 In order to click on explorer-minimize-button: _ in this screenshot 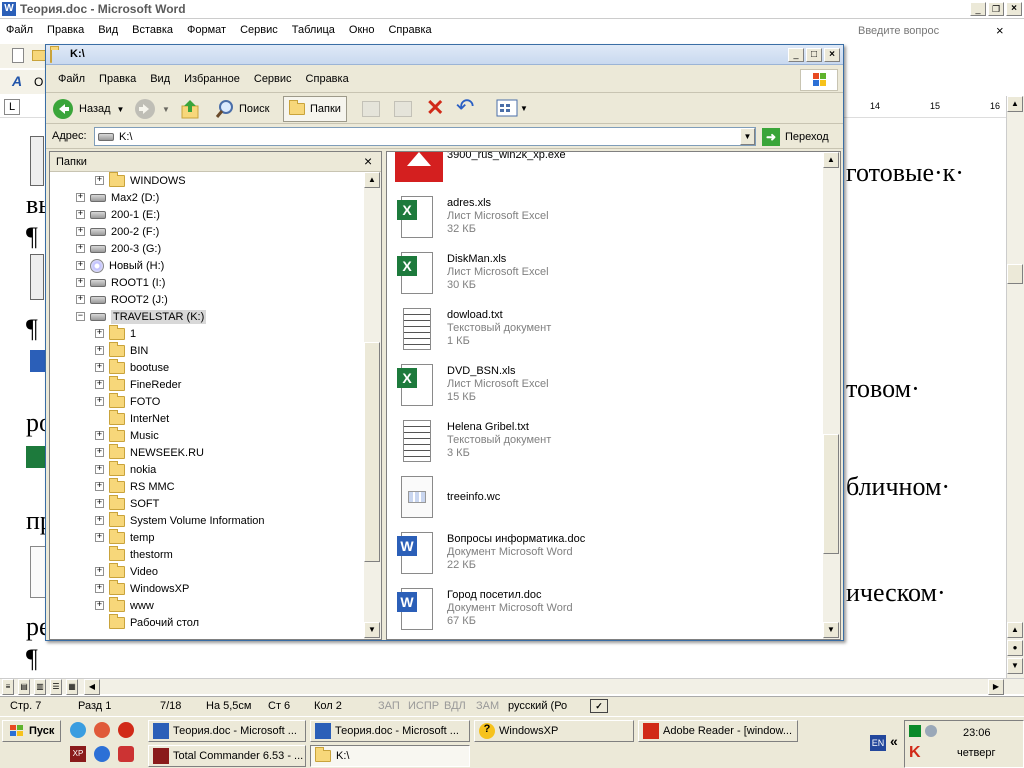, I will do `click(796, 55)`.